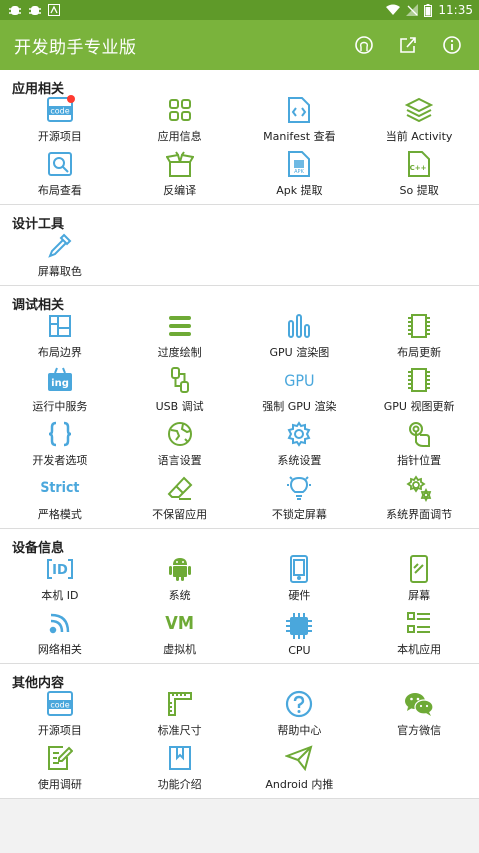 This screenshot has height=853, width=479. I want to click on tool-label: 不保留应用, so click(180, 514).